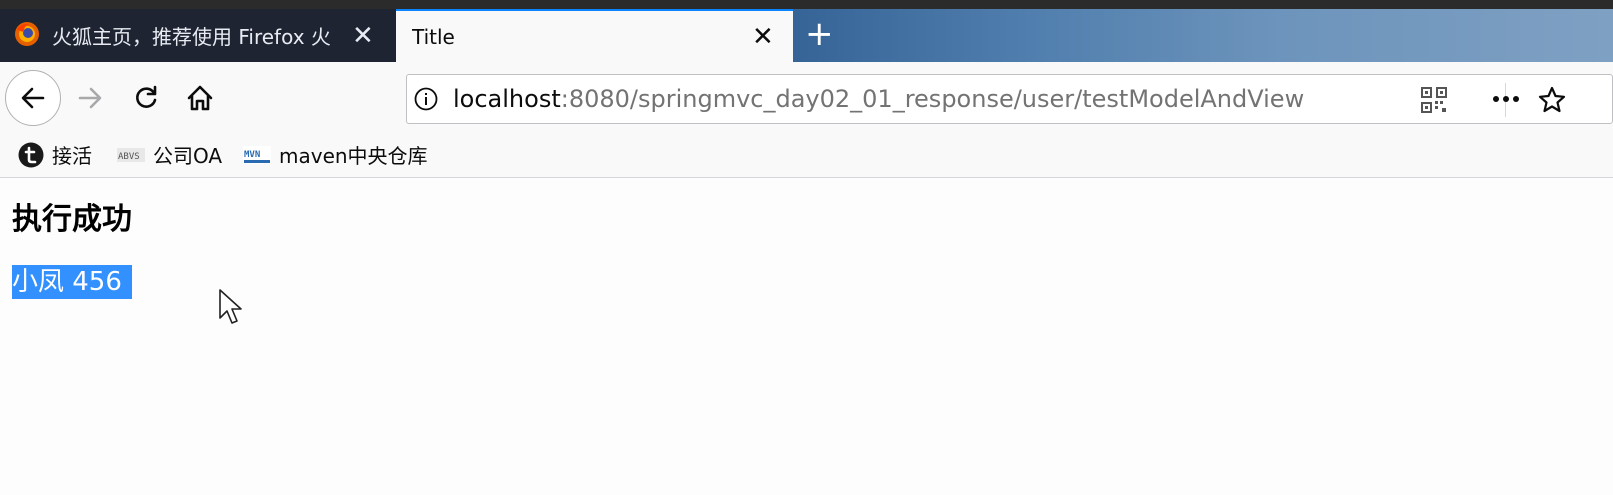 This screenshot has height=495, width=1613. Describe the element at coordinates (72, 282) in the screenshot. I see `selected-text: 小凤 456` at that location.